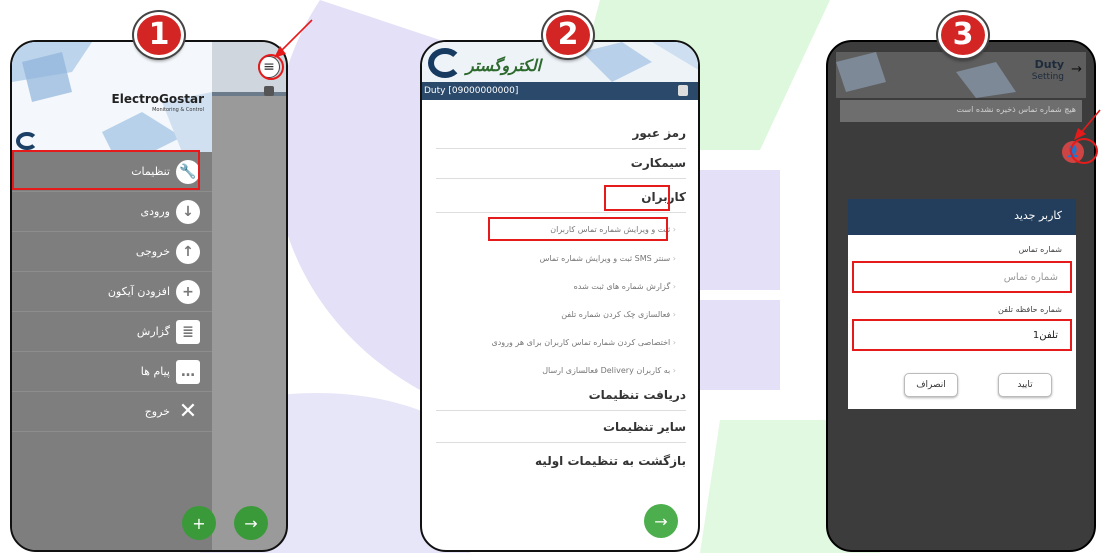 The height and width of the screenshot is (553, 1102). Describe the element at coordinates (962, 277) in the screenshot. I see `highlight-phone` at that location.